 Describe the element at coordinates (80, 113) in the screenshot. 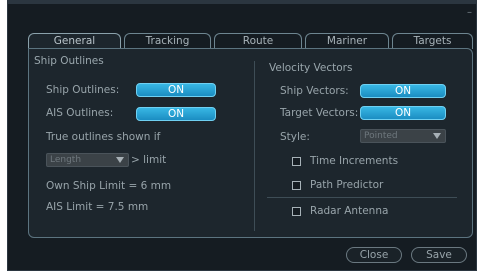

I see `ais-outlines-label: AIS Outlines:` at that location.